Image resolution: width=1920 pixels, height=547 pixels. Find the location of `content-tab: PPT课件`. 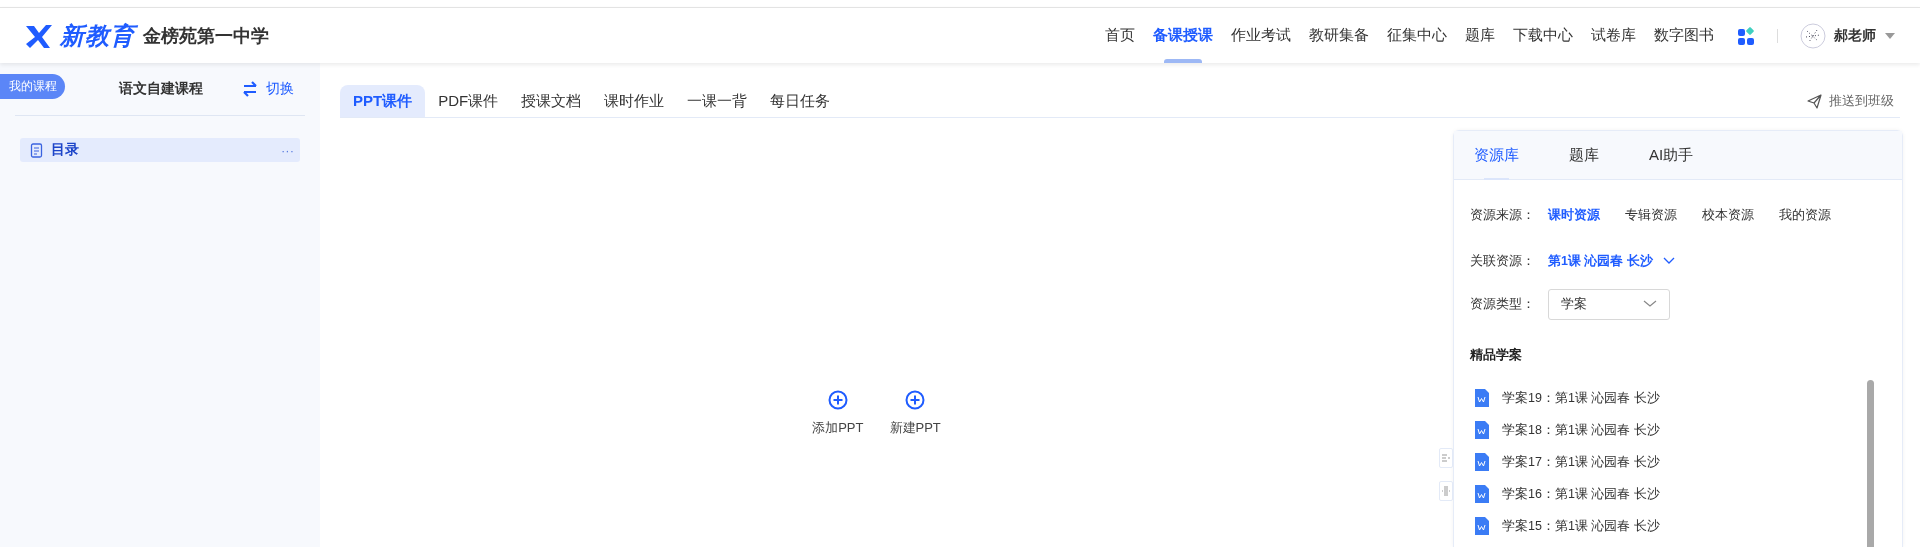

content-tab: PPT课件 is located at coordinates (383, 101).